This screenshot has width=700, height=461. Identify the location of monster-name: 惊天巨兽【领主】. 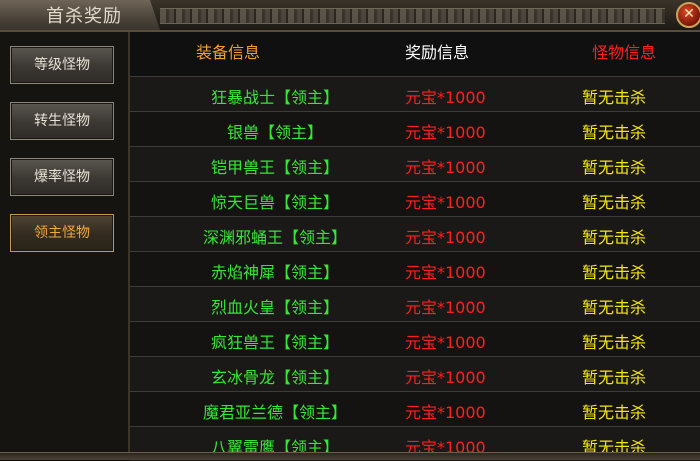
(274, 202).